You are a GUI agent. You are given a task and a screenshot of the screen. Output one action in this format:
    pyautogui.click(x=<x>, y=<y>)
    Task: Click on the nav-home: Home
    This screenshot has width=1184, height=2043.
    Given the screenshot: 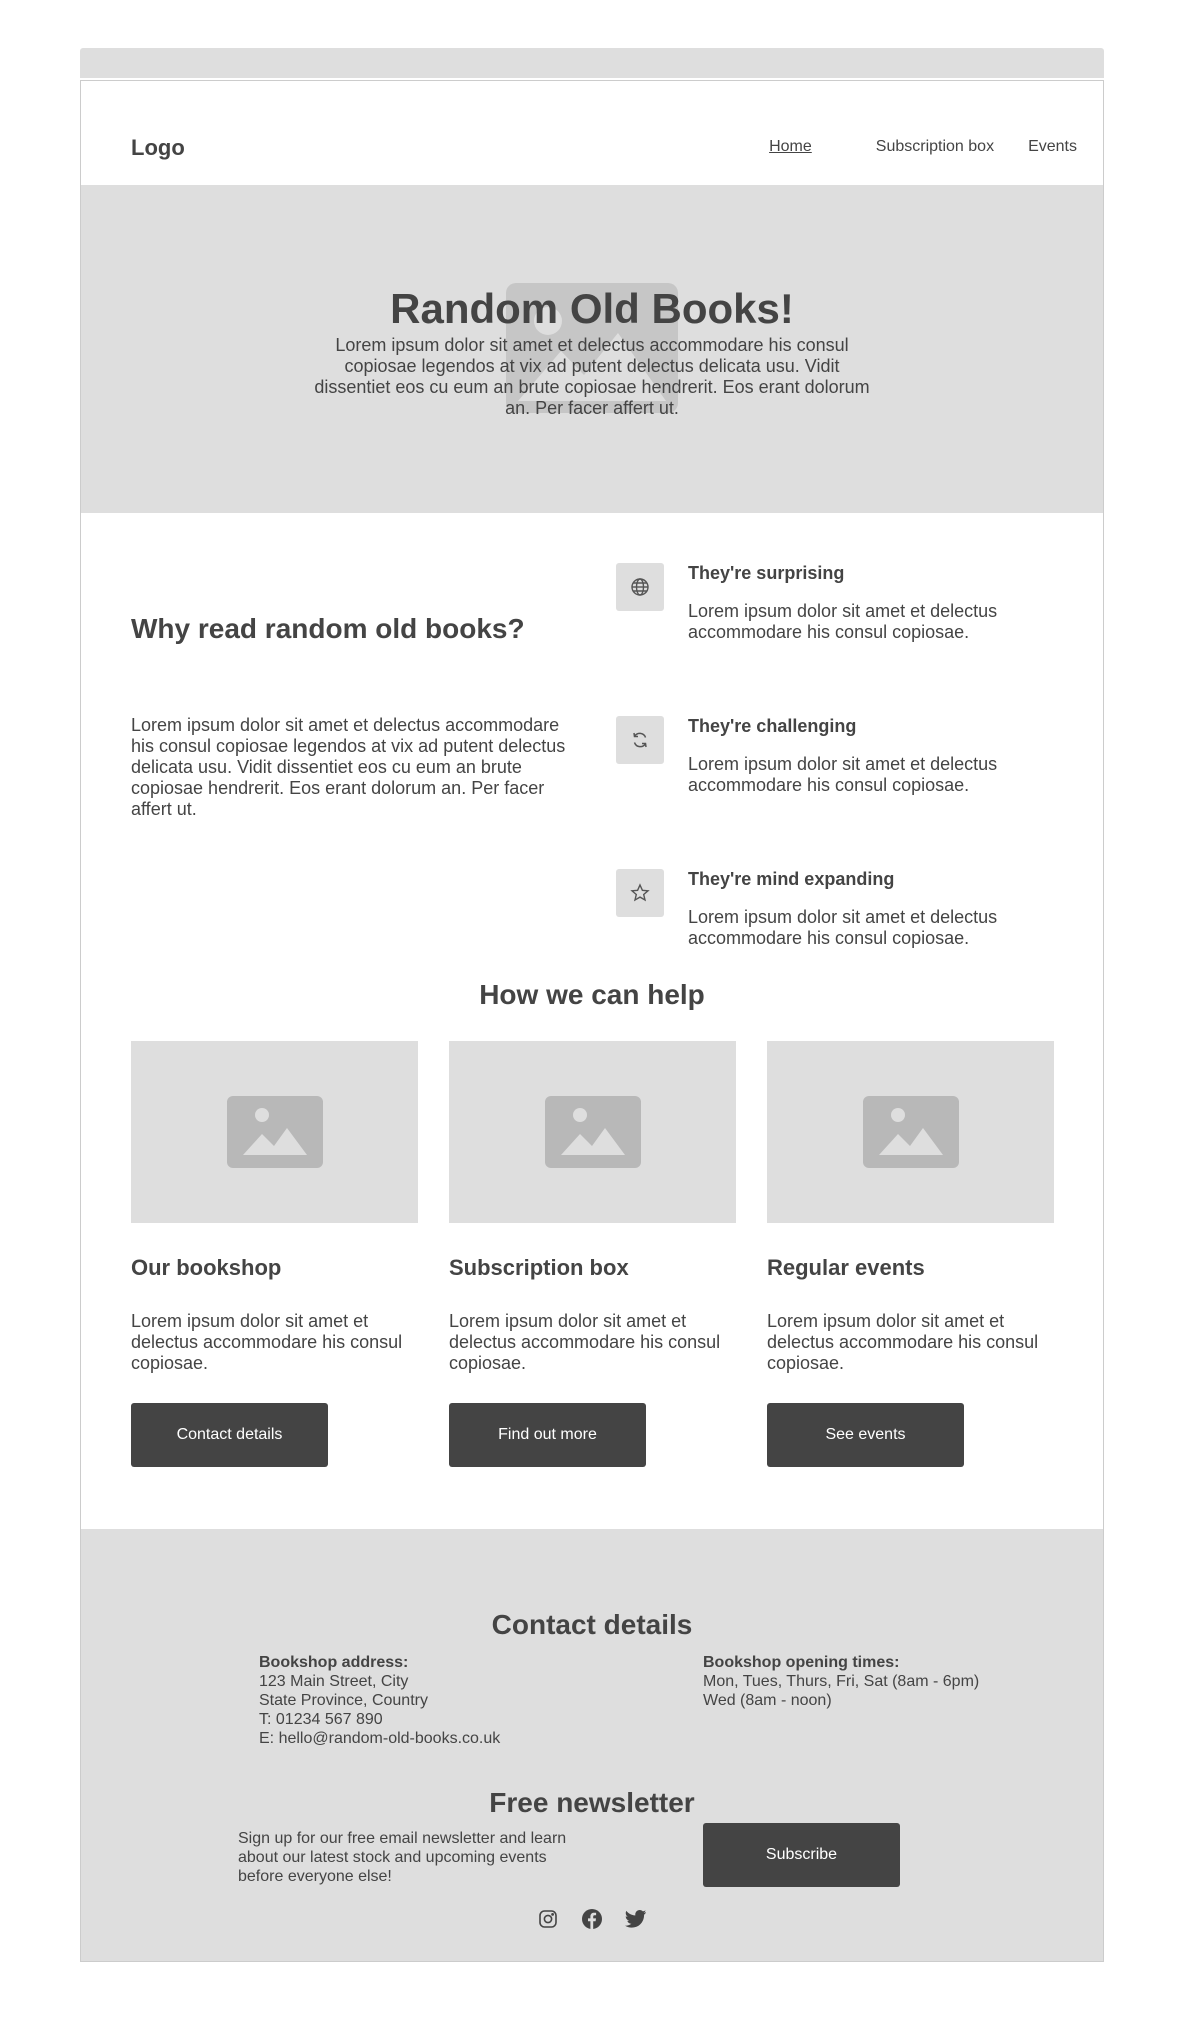 What is the action you would take?
    pyautogui.click(x=790, y=147)
    